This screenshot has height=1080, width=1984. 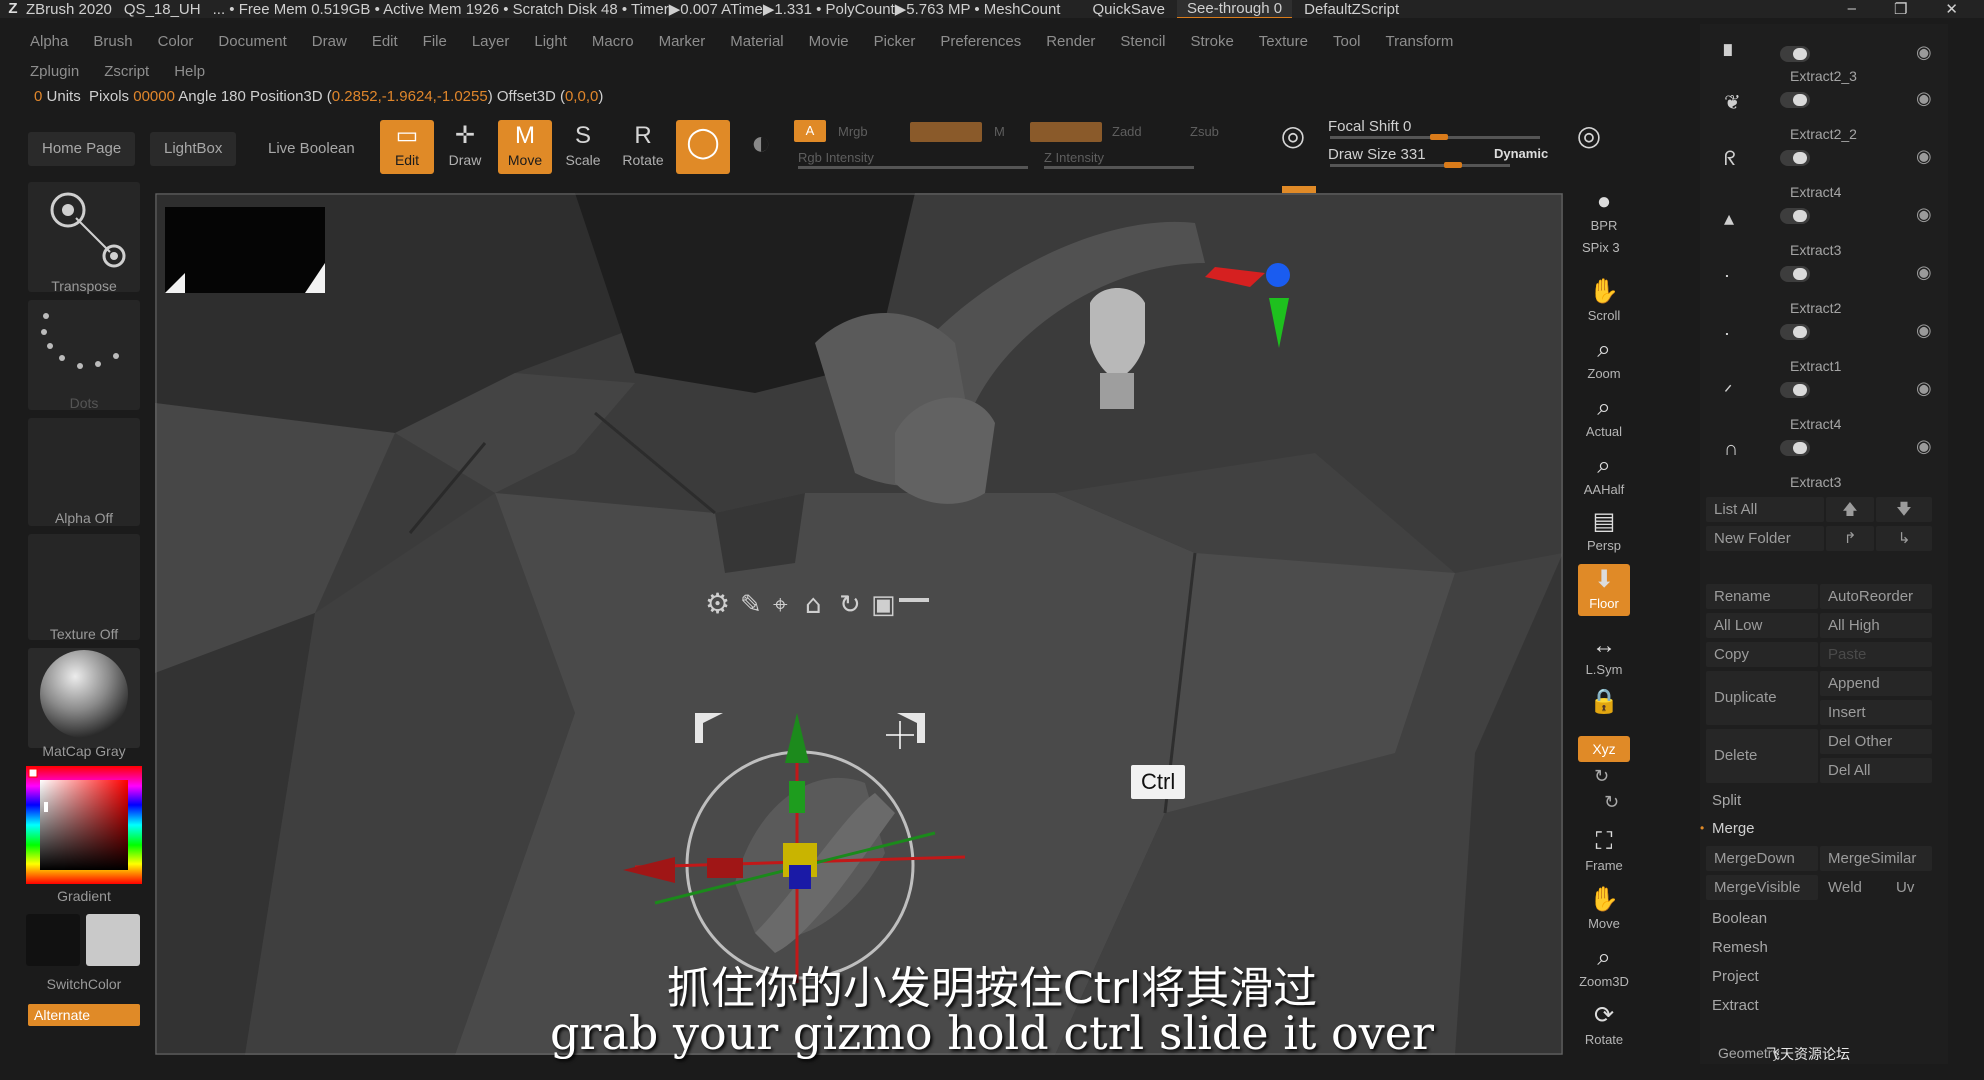 I want to click on matcap-panel, so click(x=84, y=698).